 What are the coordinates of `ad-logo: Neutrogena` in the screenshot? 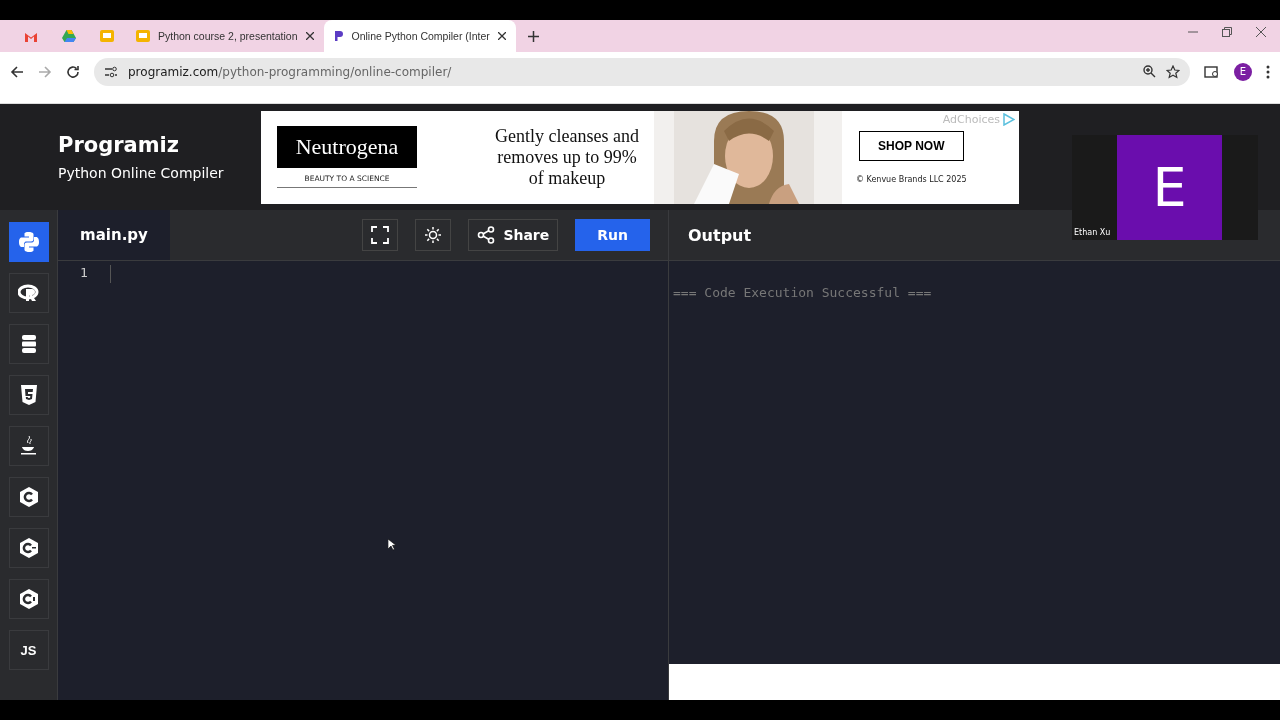 It's located at (347, 147).